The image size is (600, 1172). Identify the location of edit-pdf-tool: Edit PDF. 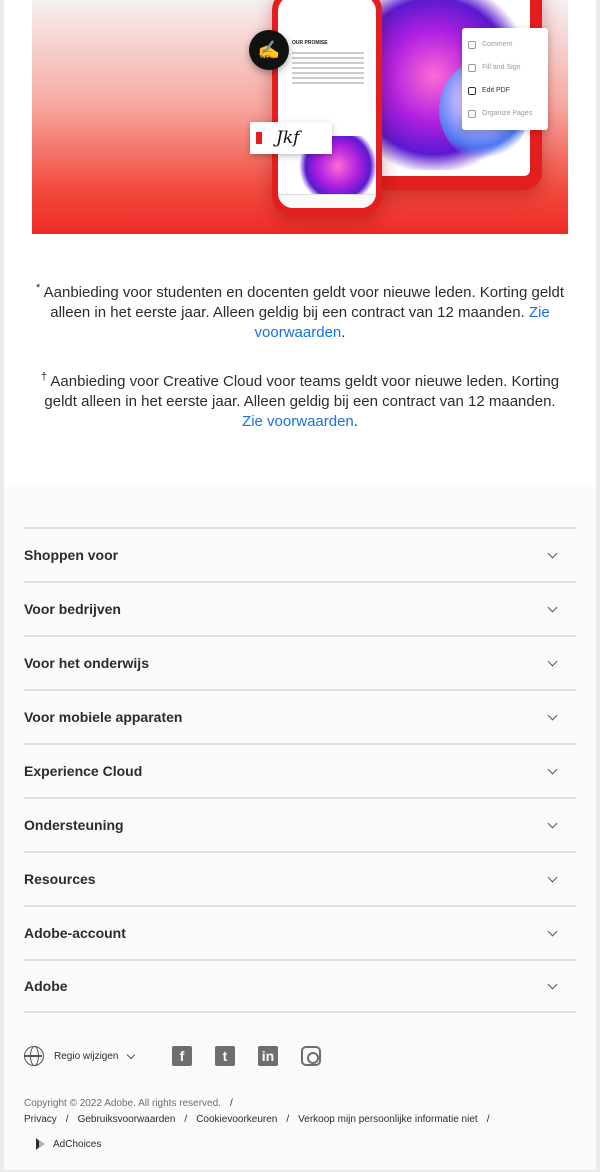
(505, 90).